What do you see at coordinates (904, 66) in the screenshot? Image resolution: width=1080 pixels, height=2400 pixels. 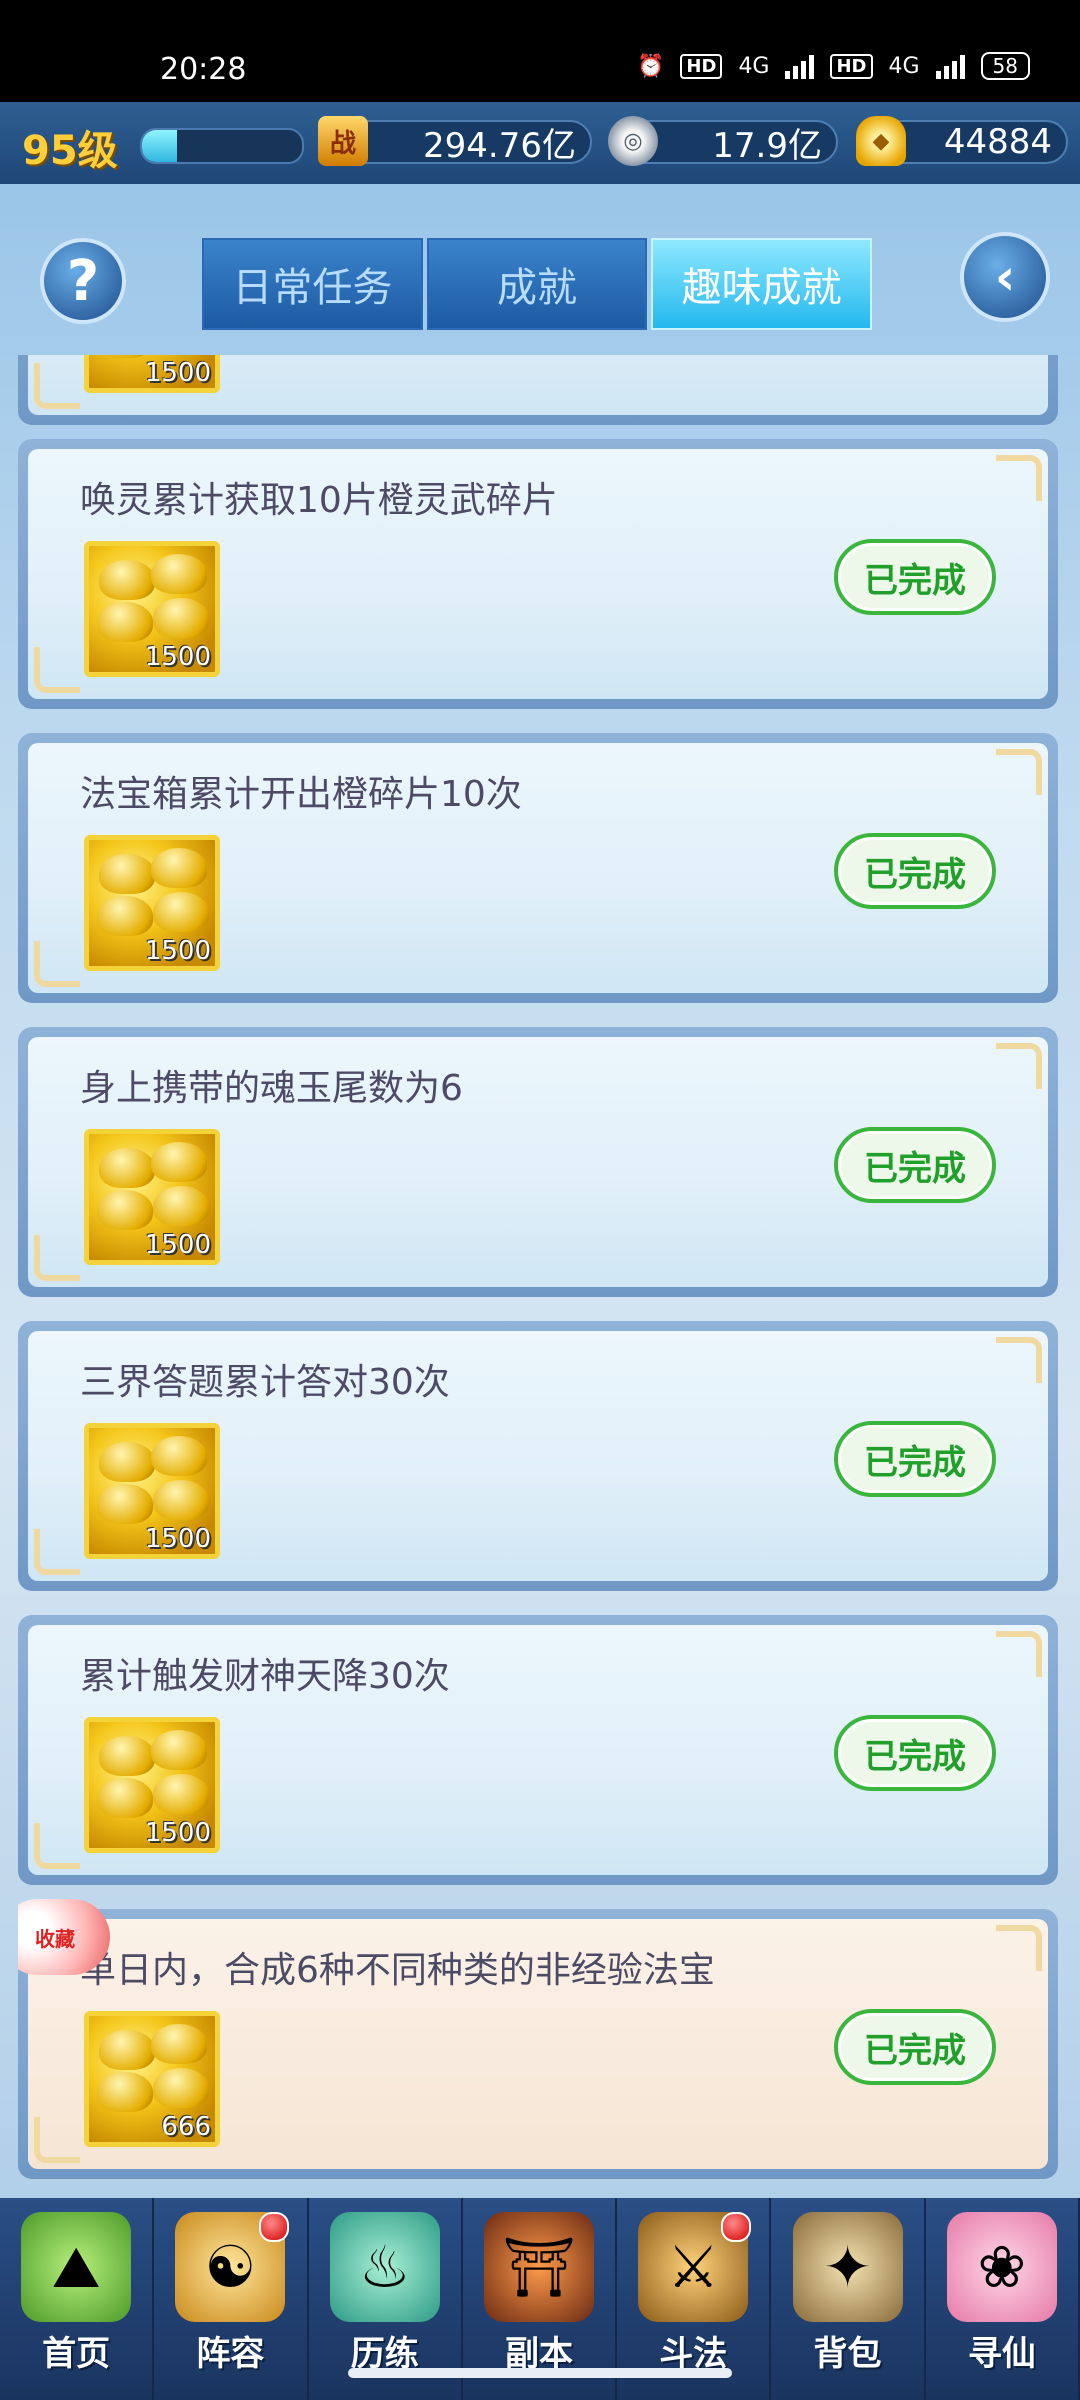 I see `net-type-2: 4G` at bounding box center [904, 66].